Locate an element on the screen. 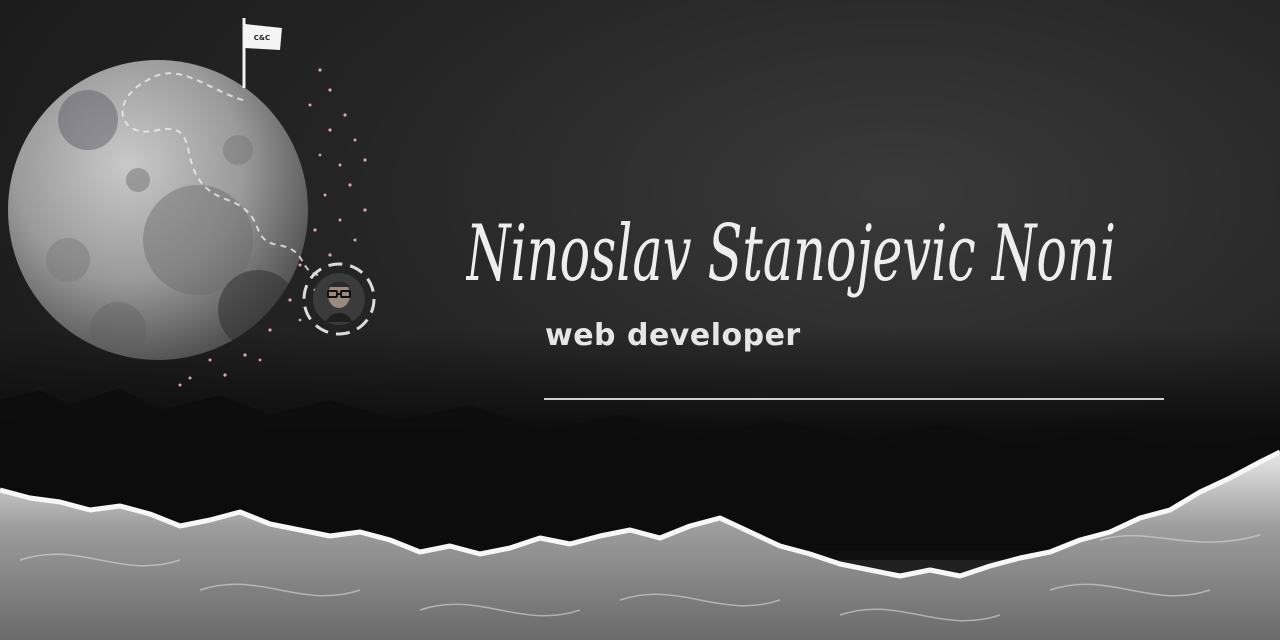 The width and height of the screenshot is (1280, 640). role-subtitle: web developer is located at coordinates (673, 335).